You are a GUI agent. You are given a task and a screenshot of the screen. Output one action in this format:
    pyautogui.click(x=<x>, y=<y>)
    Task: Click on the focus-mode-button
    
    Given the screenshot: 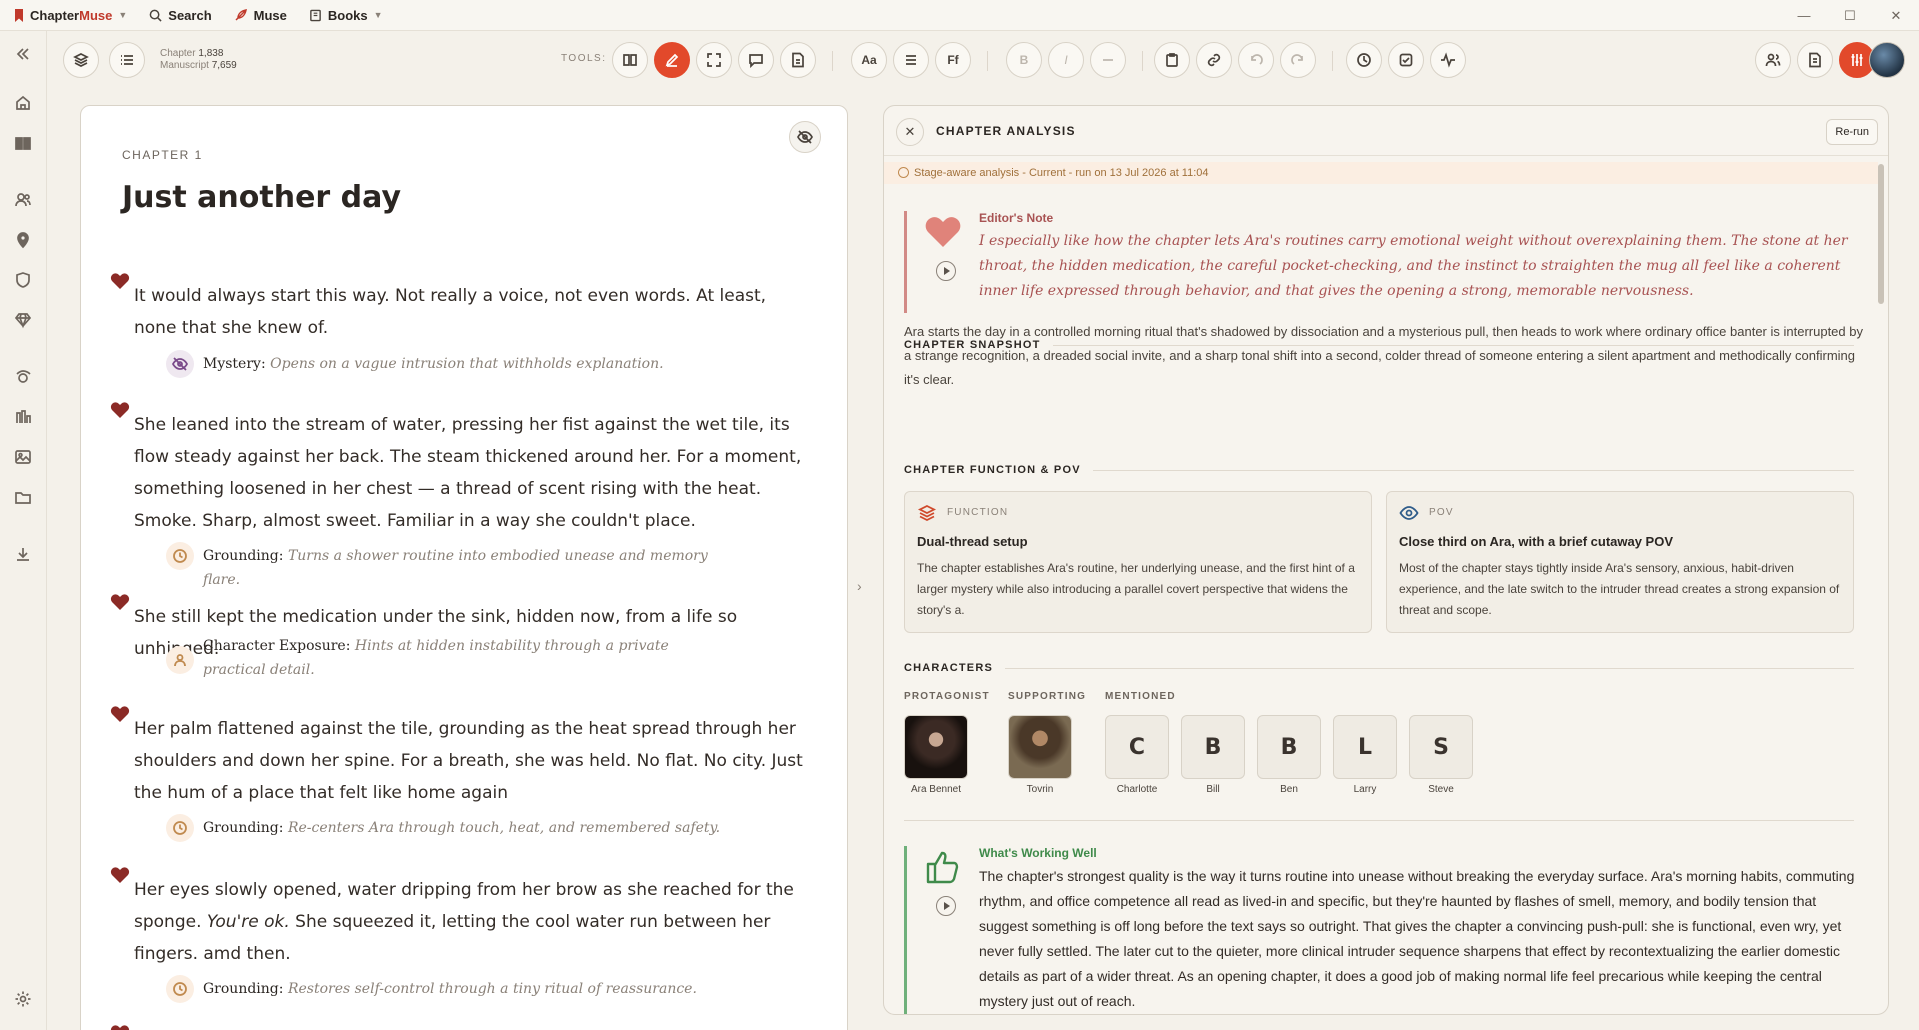 What is the action you would take?
    pyautogui.click(x=714, y=60)
    